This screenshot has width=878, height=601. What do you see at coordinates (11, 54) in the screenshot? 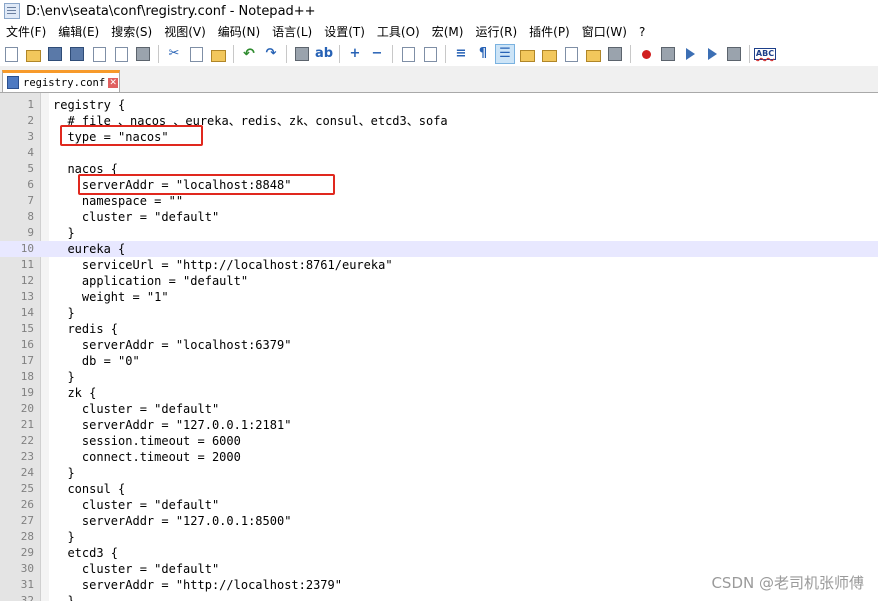
I see `new-file-button` at bounding box center [11, 54].